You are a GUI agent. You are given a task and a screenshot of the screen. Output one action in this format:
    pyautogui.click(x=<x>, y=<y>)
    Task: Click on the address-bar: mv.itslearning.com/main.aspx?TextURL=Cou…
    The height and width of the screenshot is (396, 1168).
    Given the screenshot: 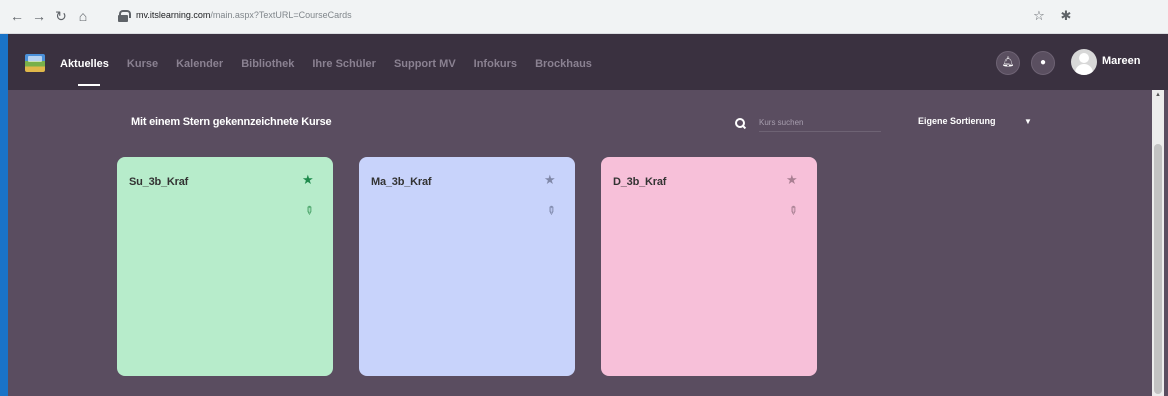 What is the action you would take?
    pyautogui.click(x=550, y=17)
    